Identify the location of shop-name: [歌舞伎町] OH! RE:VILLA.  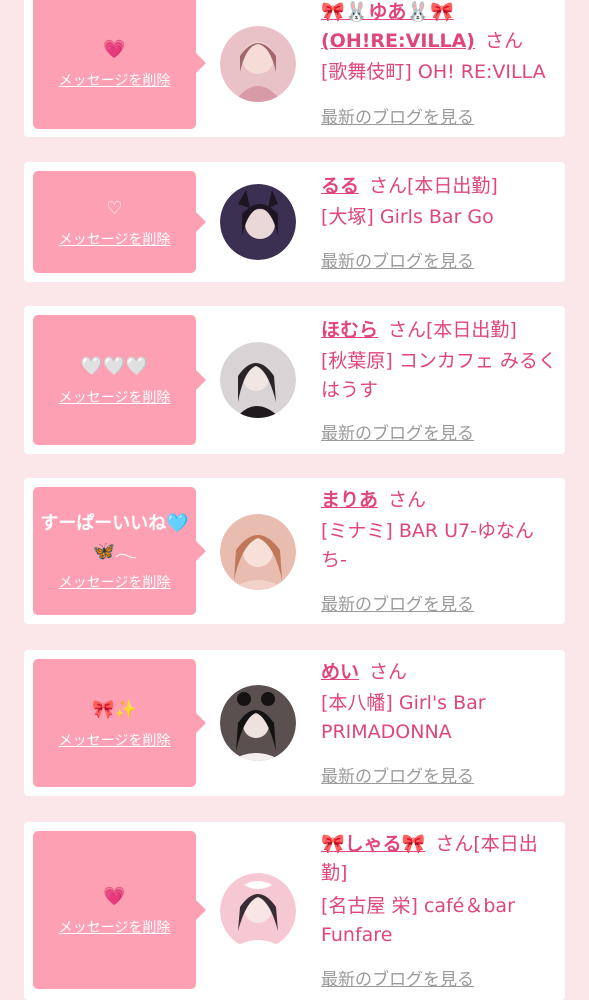
(433, 72).